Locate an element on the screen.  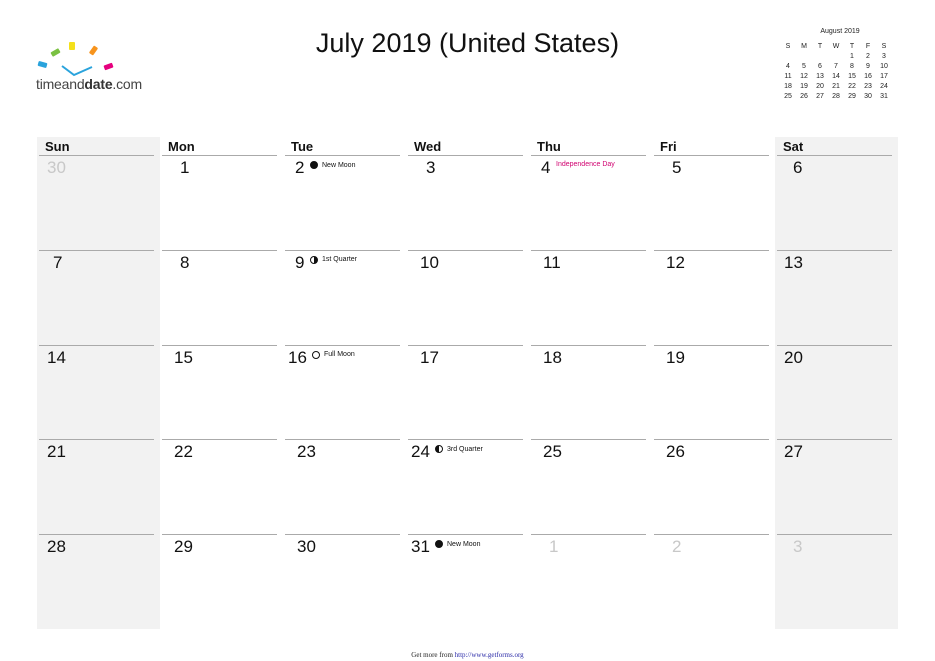
day-cell: 8 is located at coordinates (221, 297).